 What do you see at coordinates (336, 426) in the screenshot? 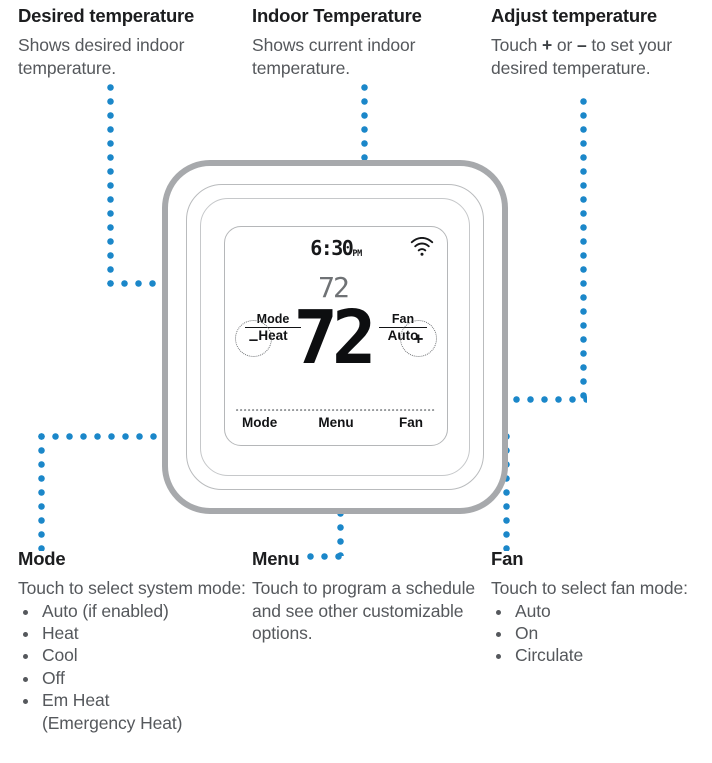
I see `softkey-row: Mode Menu Fan` at bounding box center [336, 426].